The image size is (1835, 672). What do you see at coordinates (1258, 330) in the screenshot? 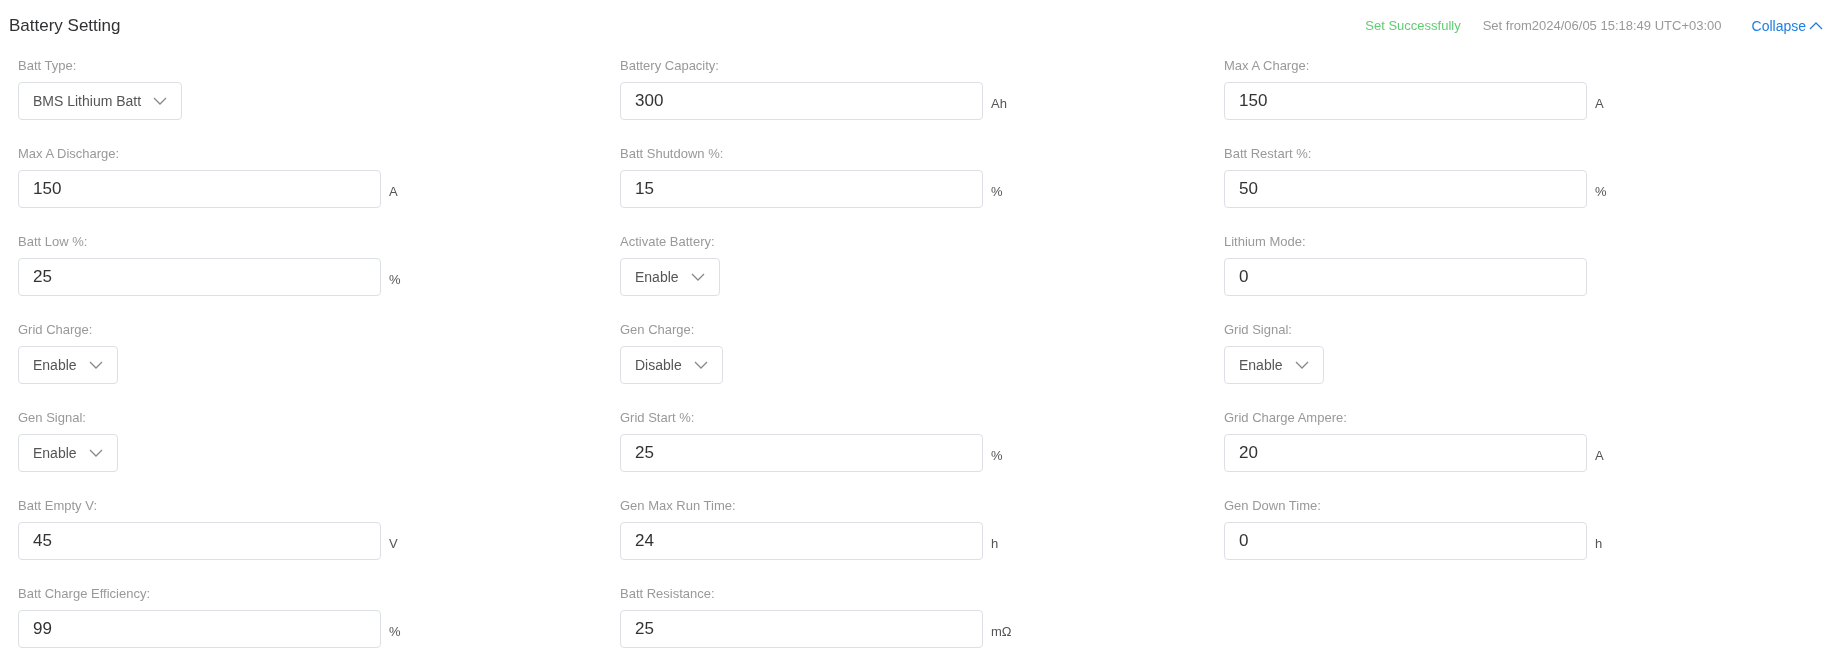
I see `field-label: Grid Signal:` at bounding box center [1258, 330].